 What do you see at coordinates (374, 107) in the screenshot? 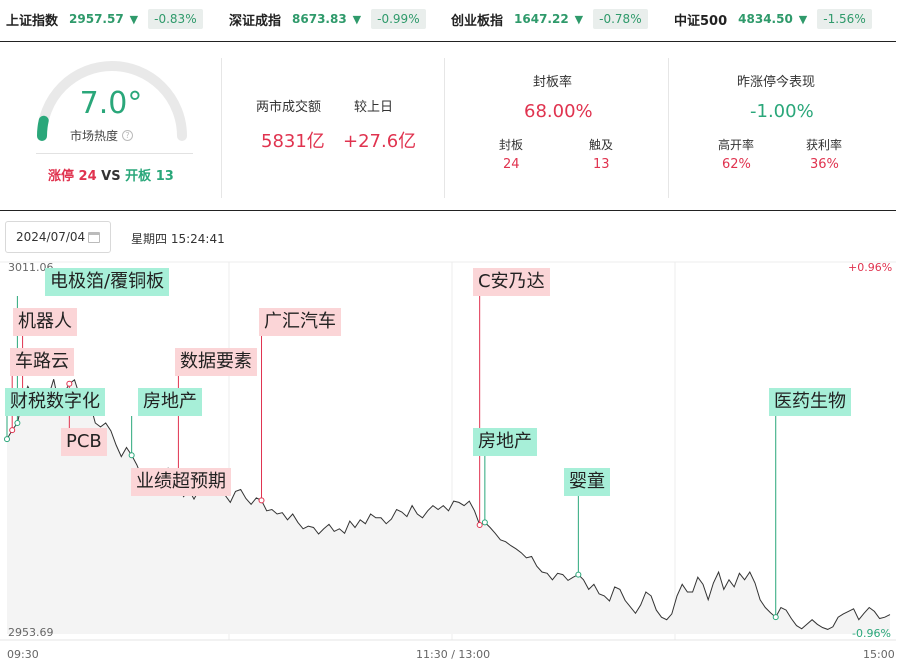
I see `prev-day-label: 较上日` at bounding box center [374, 107].